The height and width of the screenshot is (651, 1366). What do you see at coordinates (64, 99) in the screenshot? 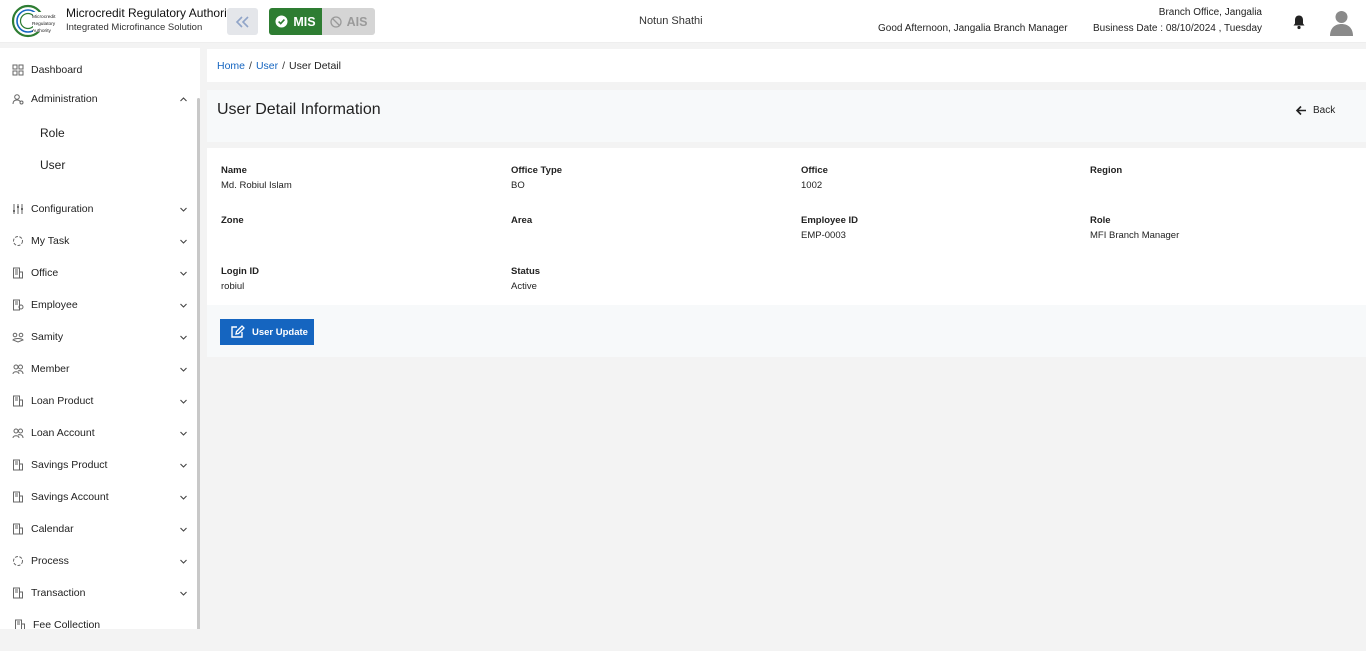
I see `sidebar-item-label: Administration` at bounding box center [64, 99].